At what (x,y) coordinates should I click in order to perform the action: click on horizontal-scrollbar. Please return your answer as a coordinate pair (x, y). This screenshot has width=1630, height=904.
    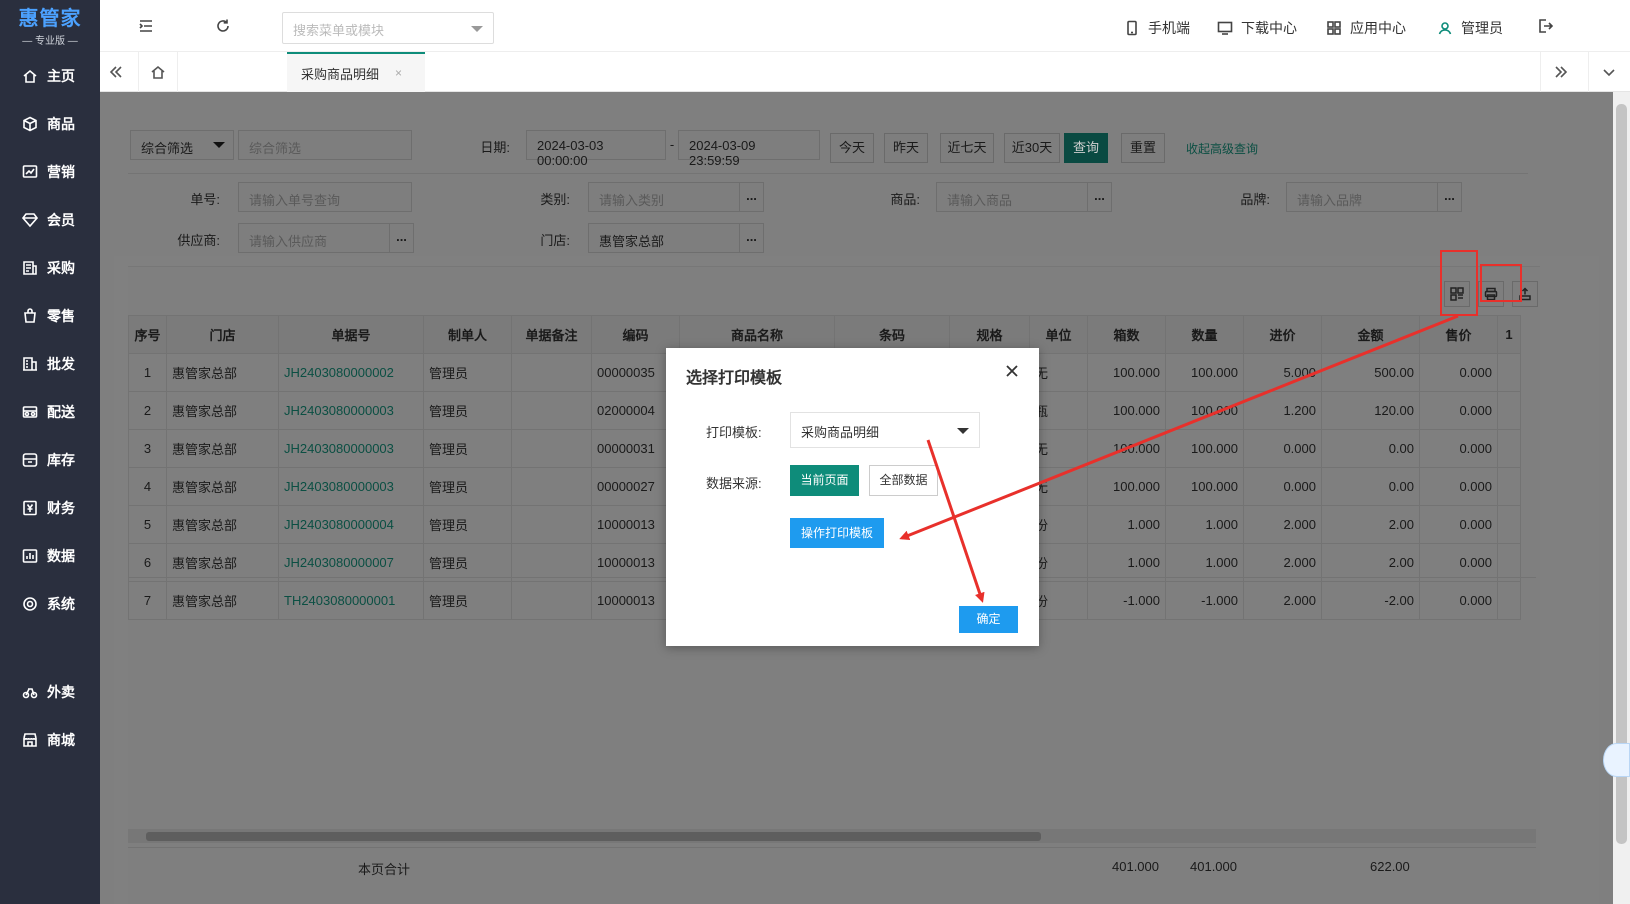
    Looking at the image, I should click on (832, 836).